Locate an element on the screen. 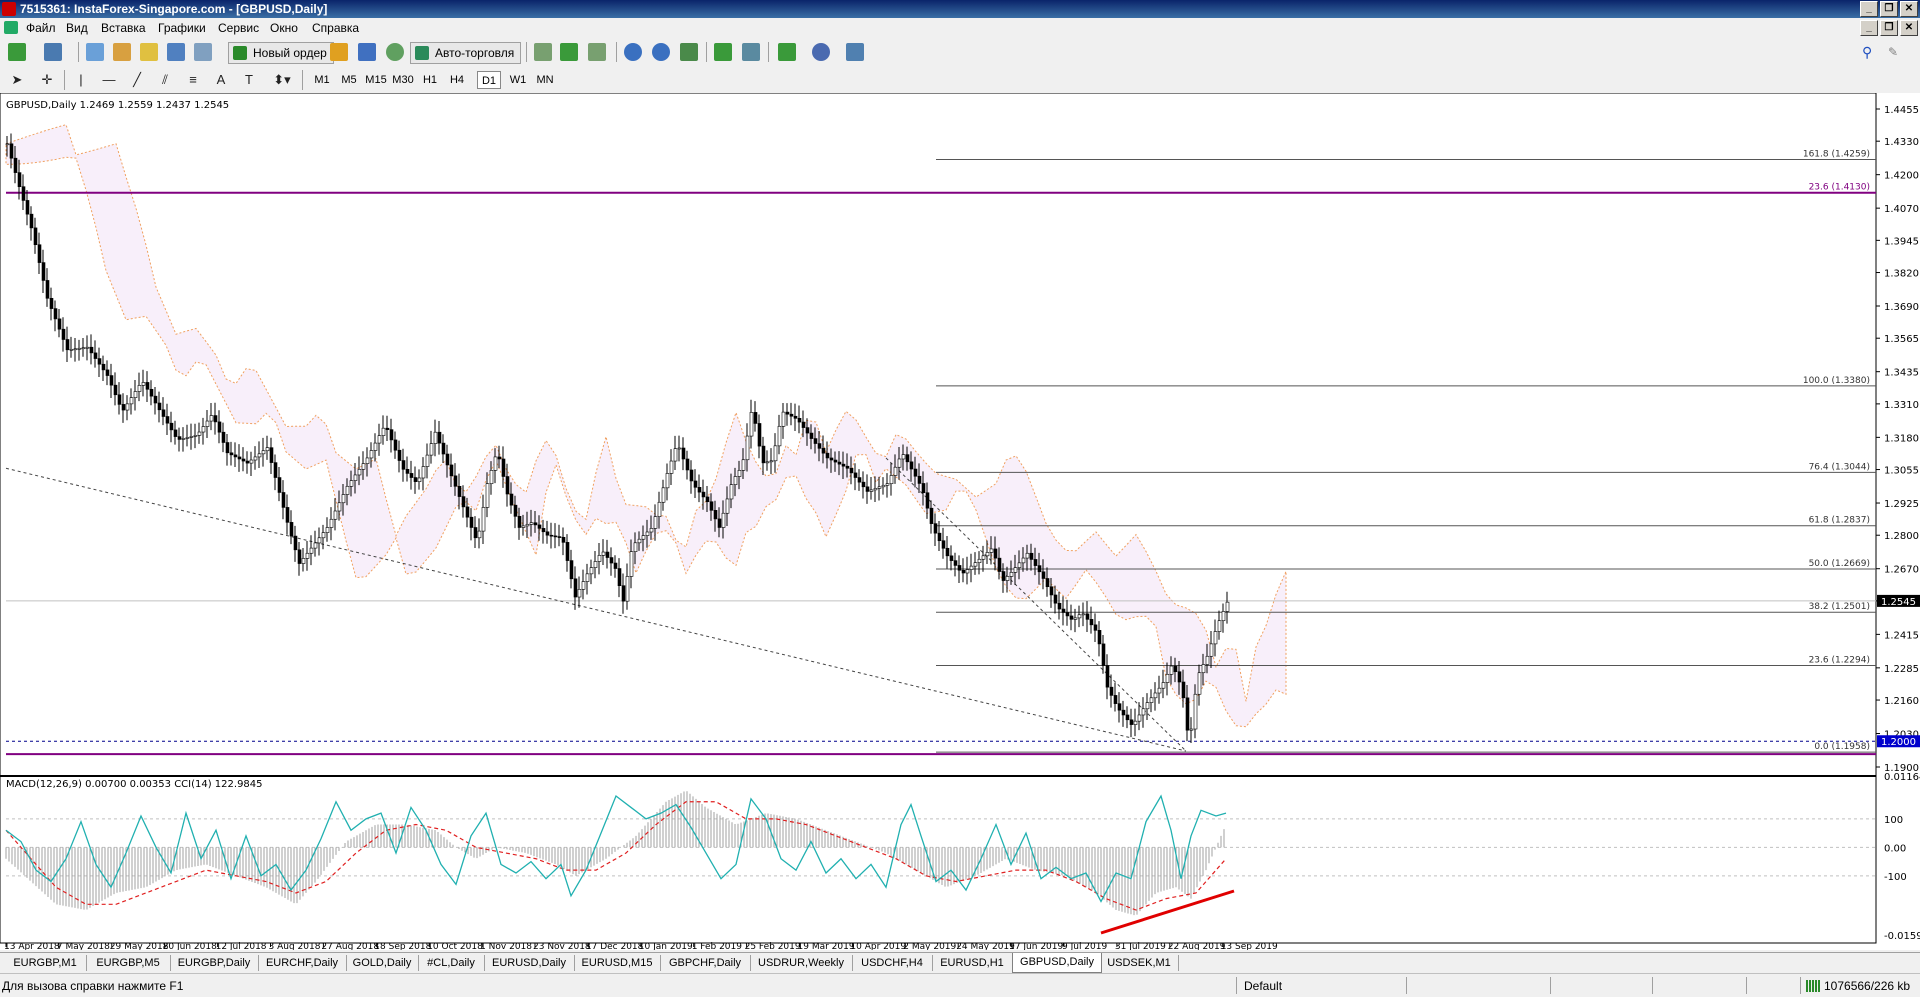  tab-usdchf-h4: USDCHF,H4 is located at coordinates (892, 963).